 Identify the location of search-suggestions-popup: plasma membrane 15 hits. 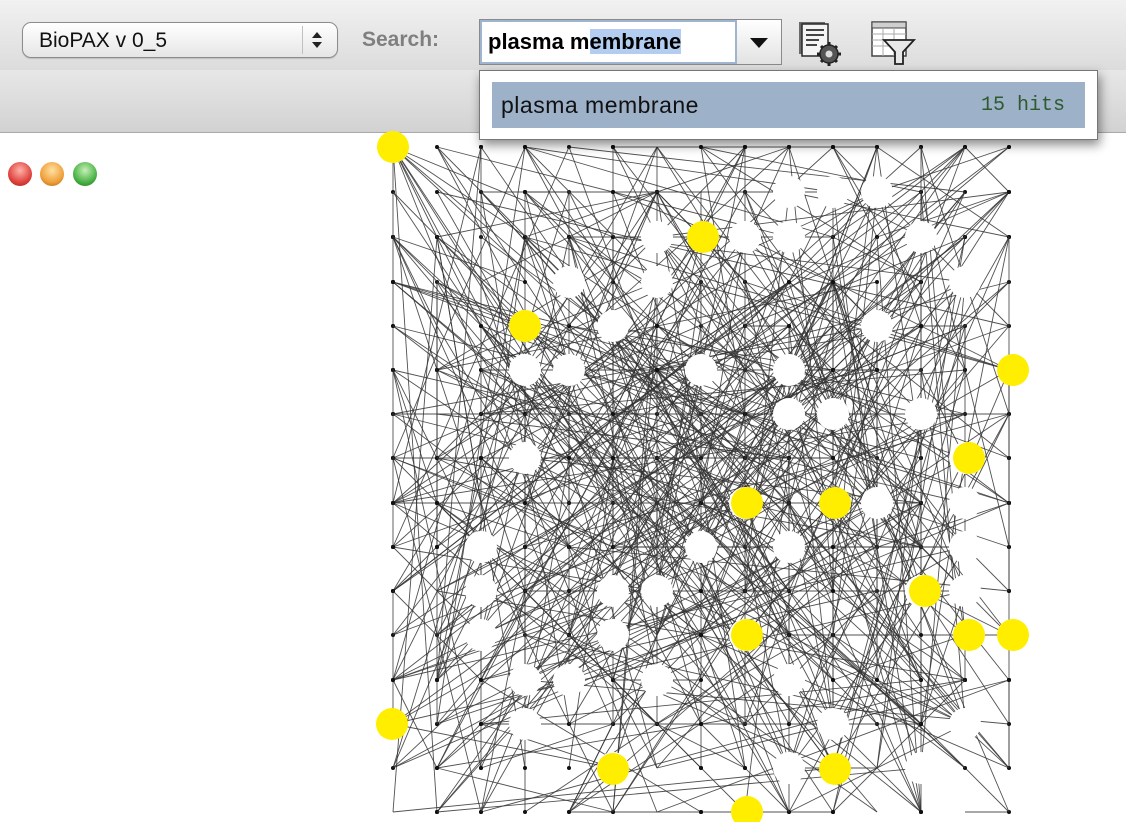
(788, 105).